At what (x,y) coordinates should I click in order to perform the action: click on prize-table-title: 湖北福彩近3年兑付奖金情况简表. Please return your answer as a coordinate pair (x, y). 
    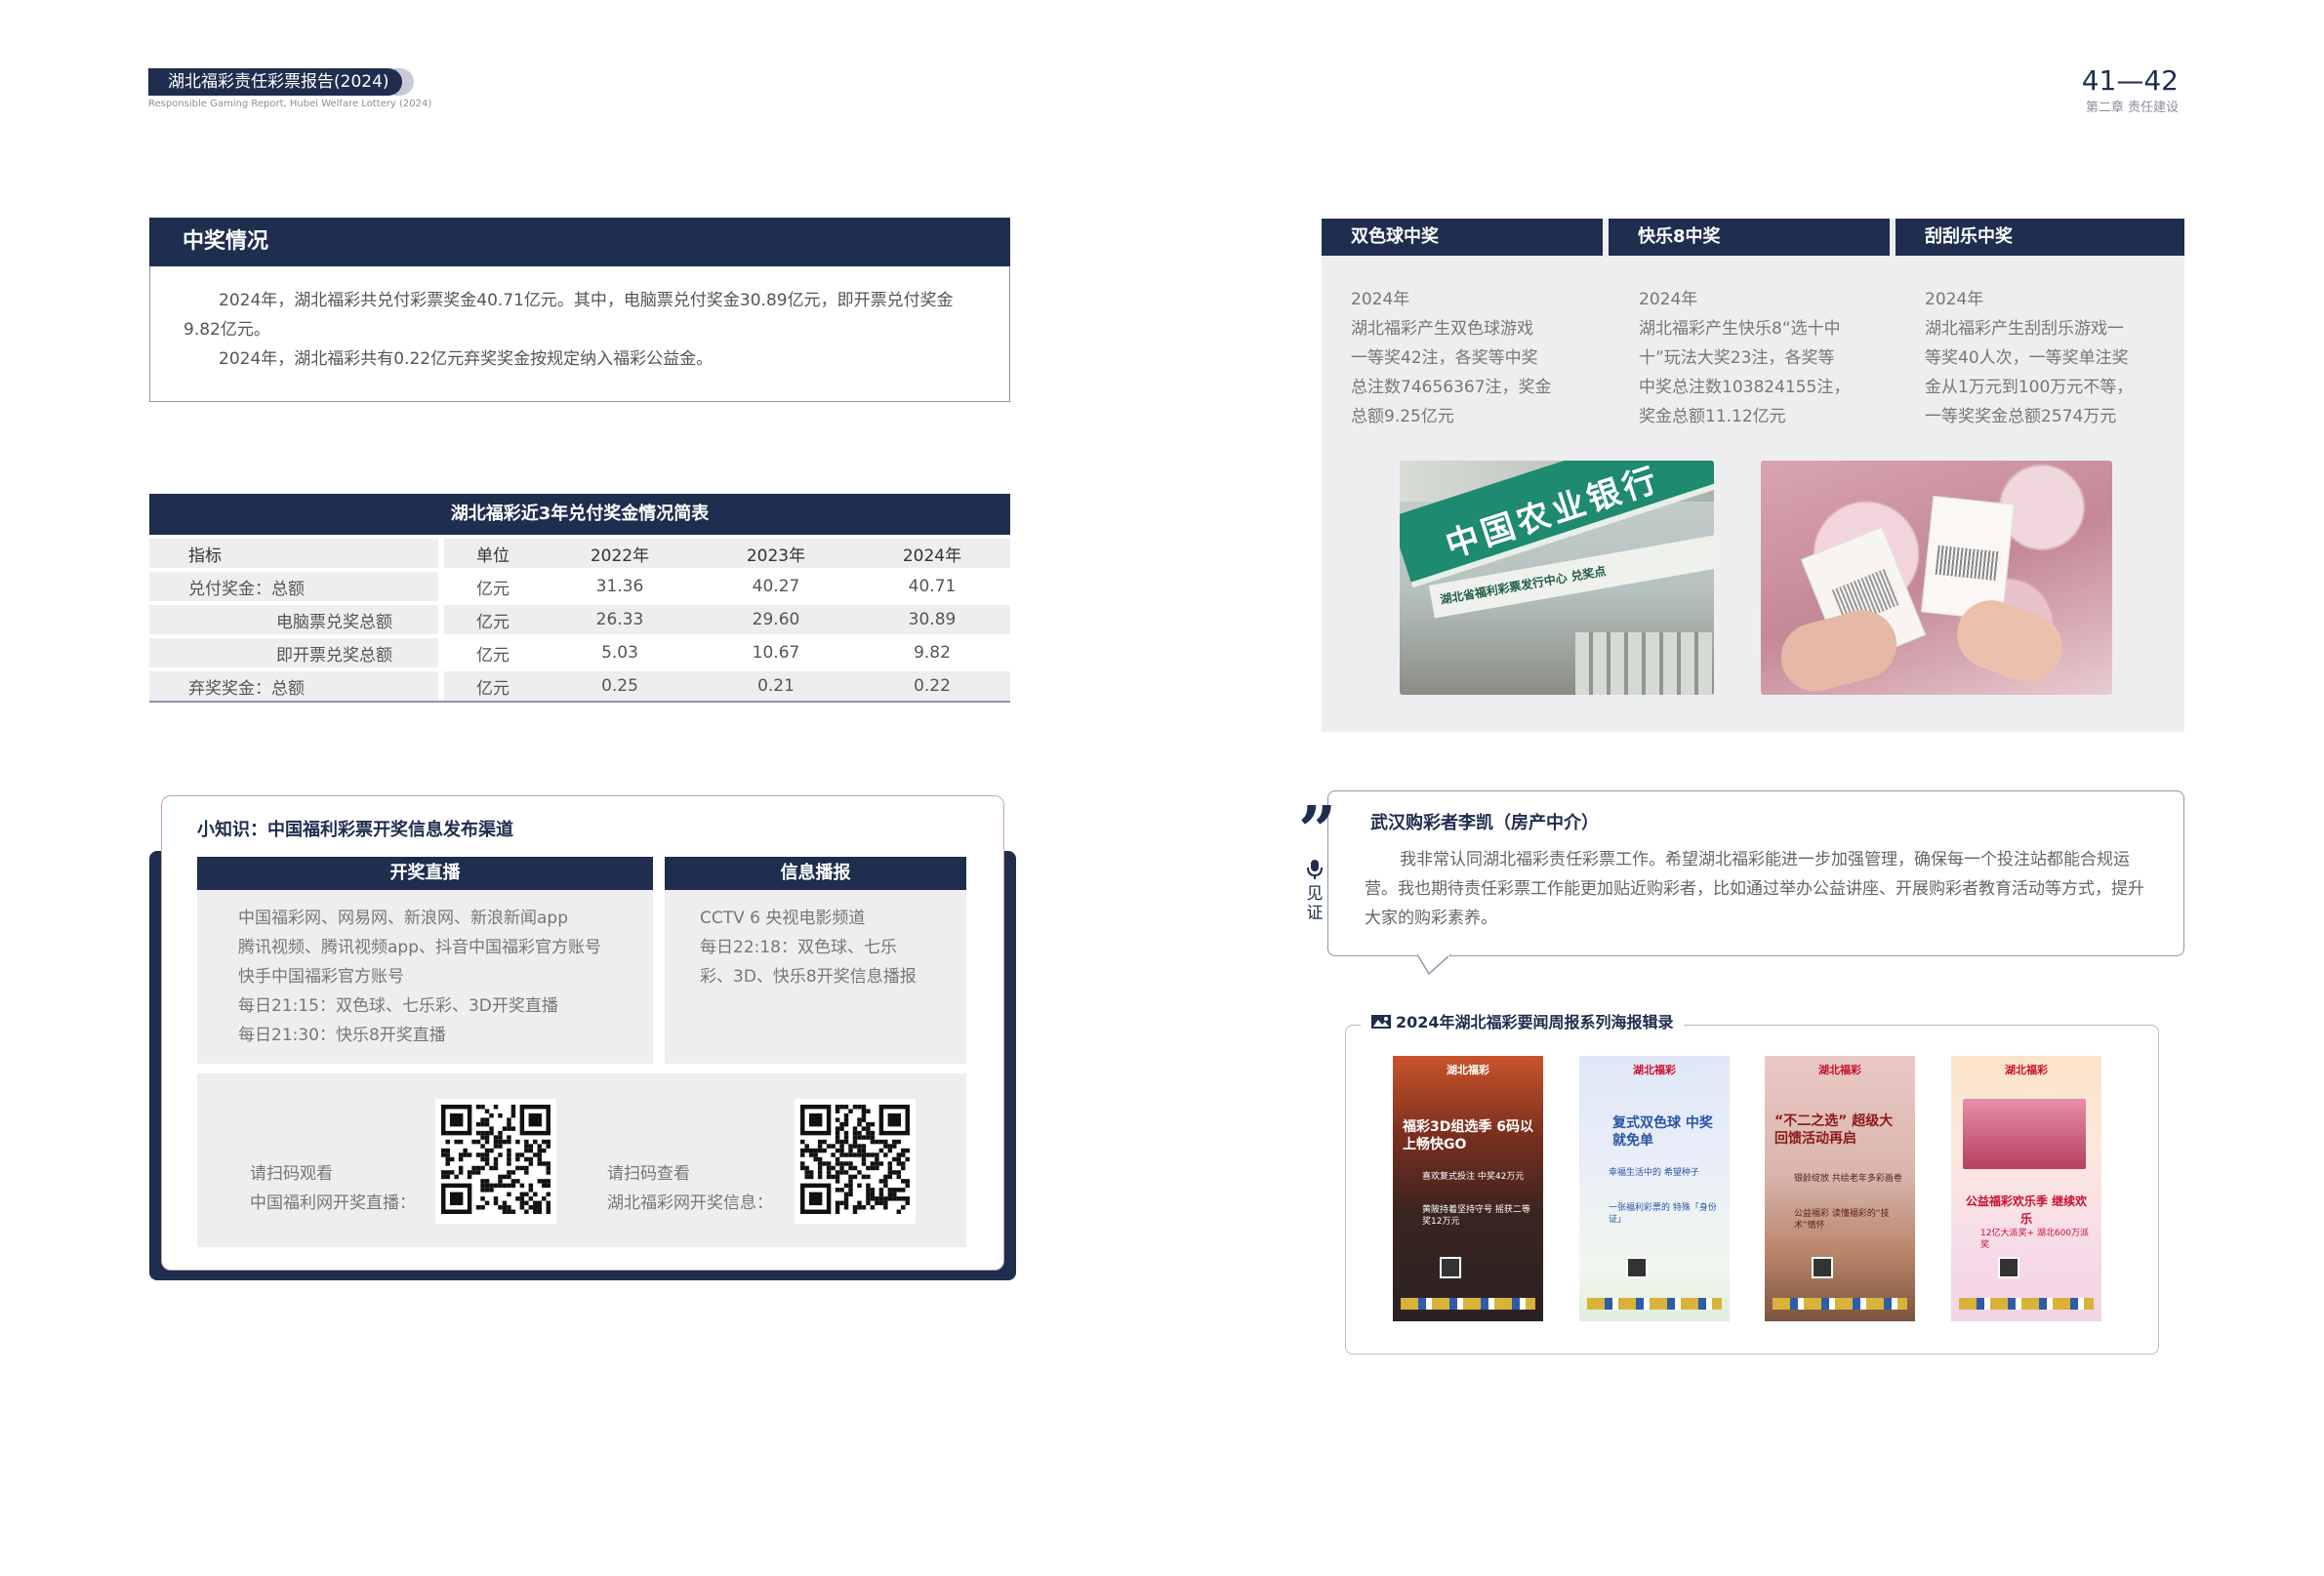
    Looking at the image, I should click on (579, 514).